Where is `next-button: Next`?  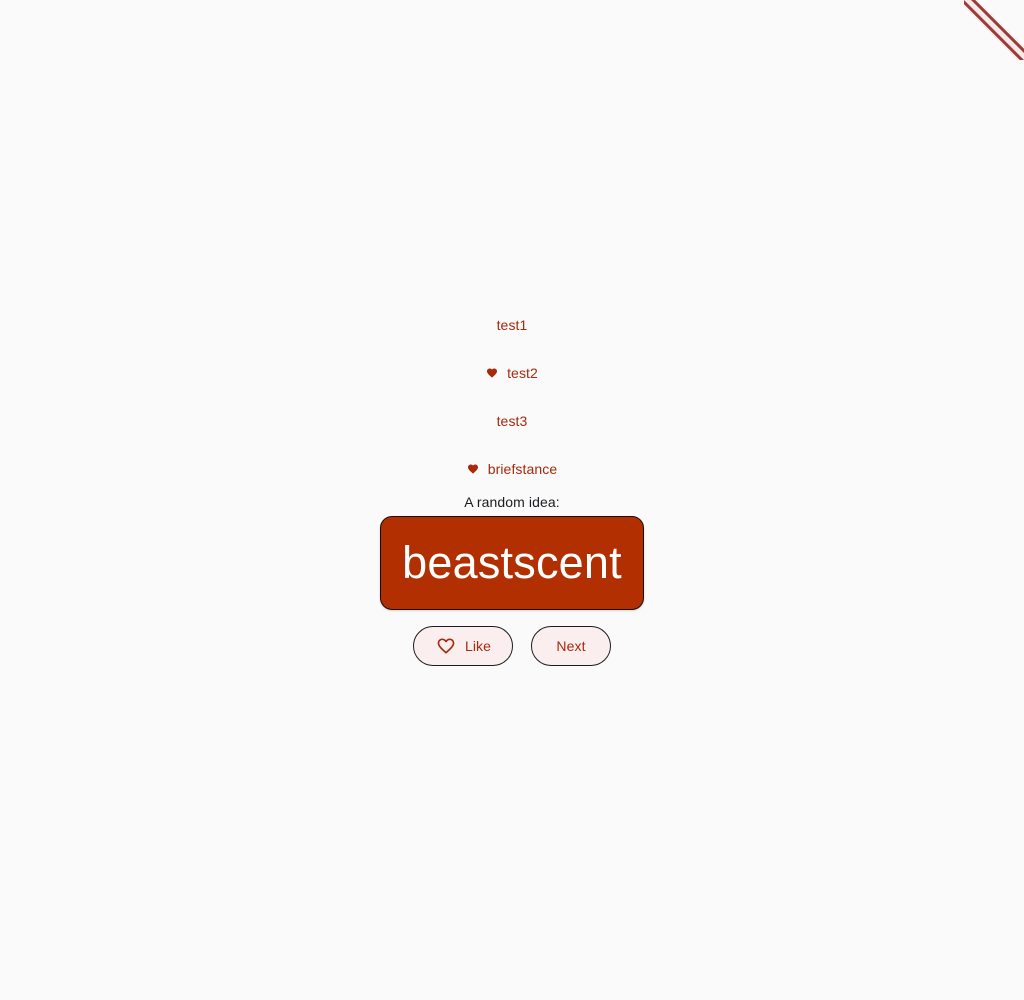
next-button: Next is located at coordinates (571, 646).